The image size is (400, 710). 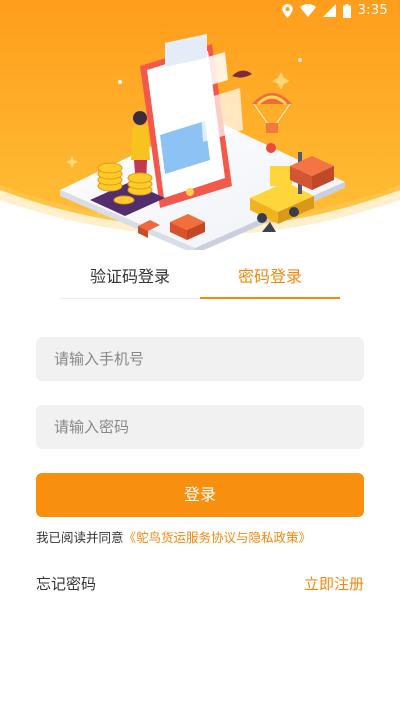 What do you see at coordinates (346, 10) in the screenshot?
I see `battery-icon` at bounding box center [346, 10].